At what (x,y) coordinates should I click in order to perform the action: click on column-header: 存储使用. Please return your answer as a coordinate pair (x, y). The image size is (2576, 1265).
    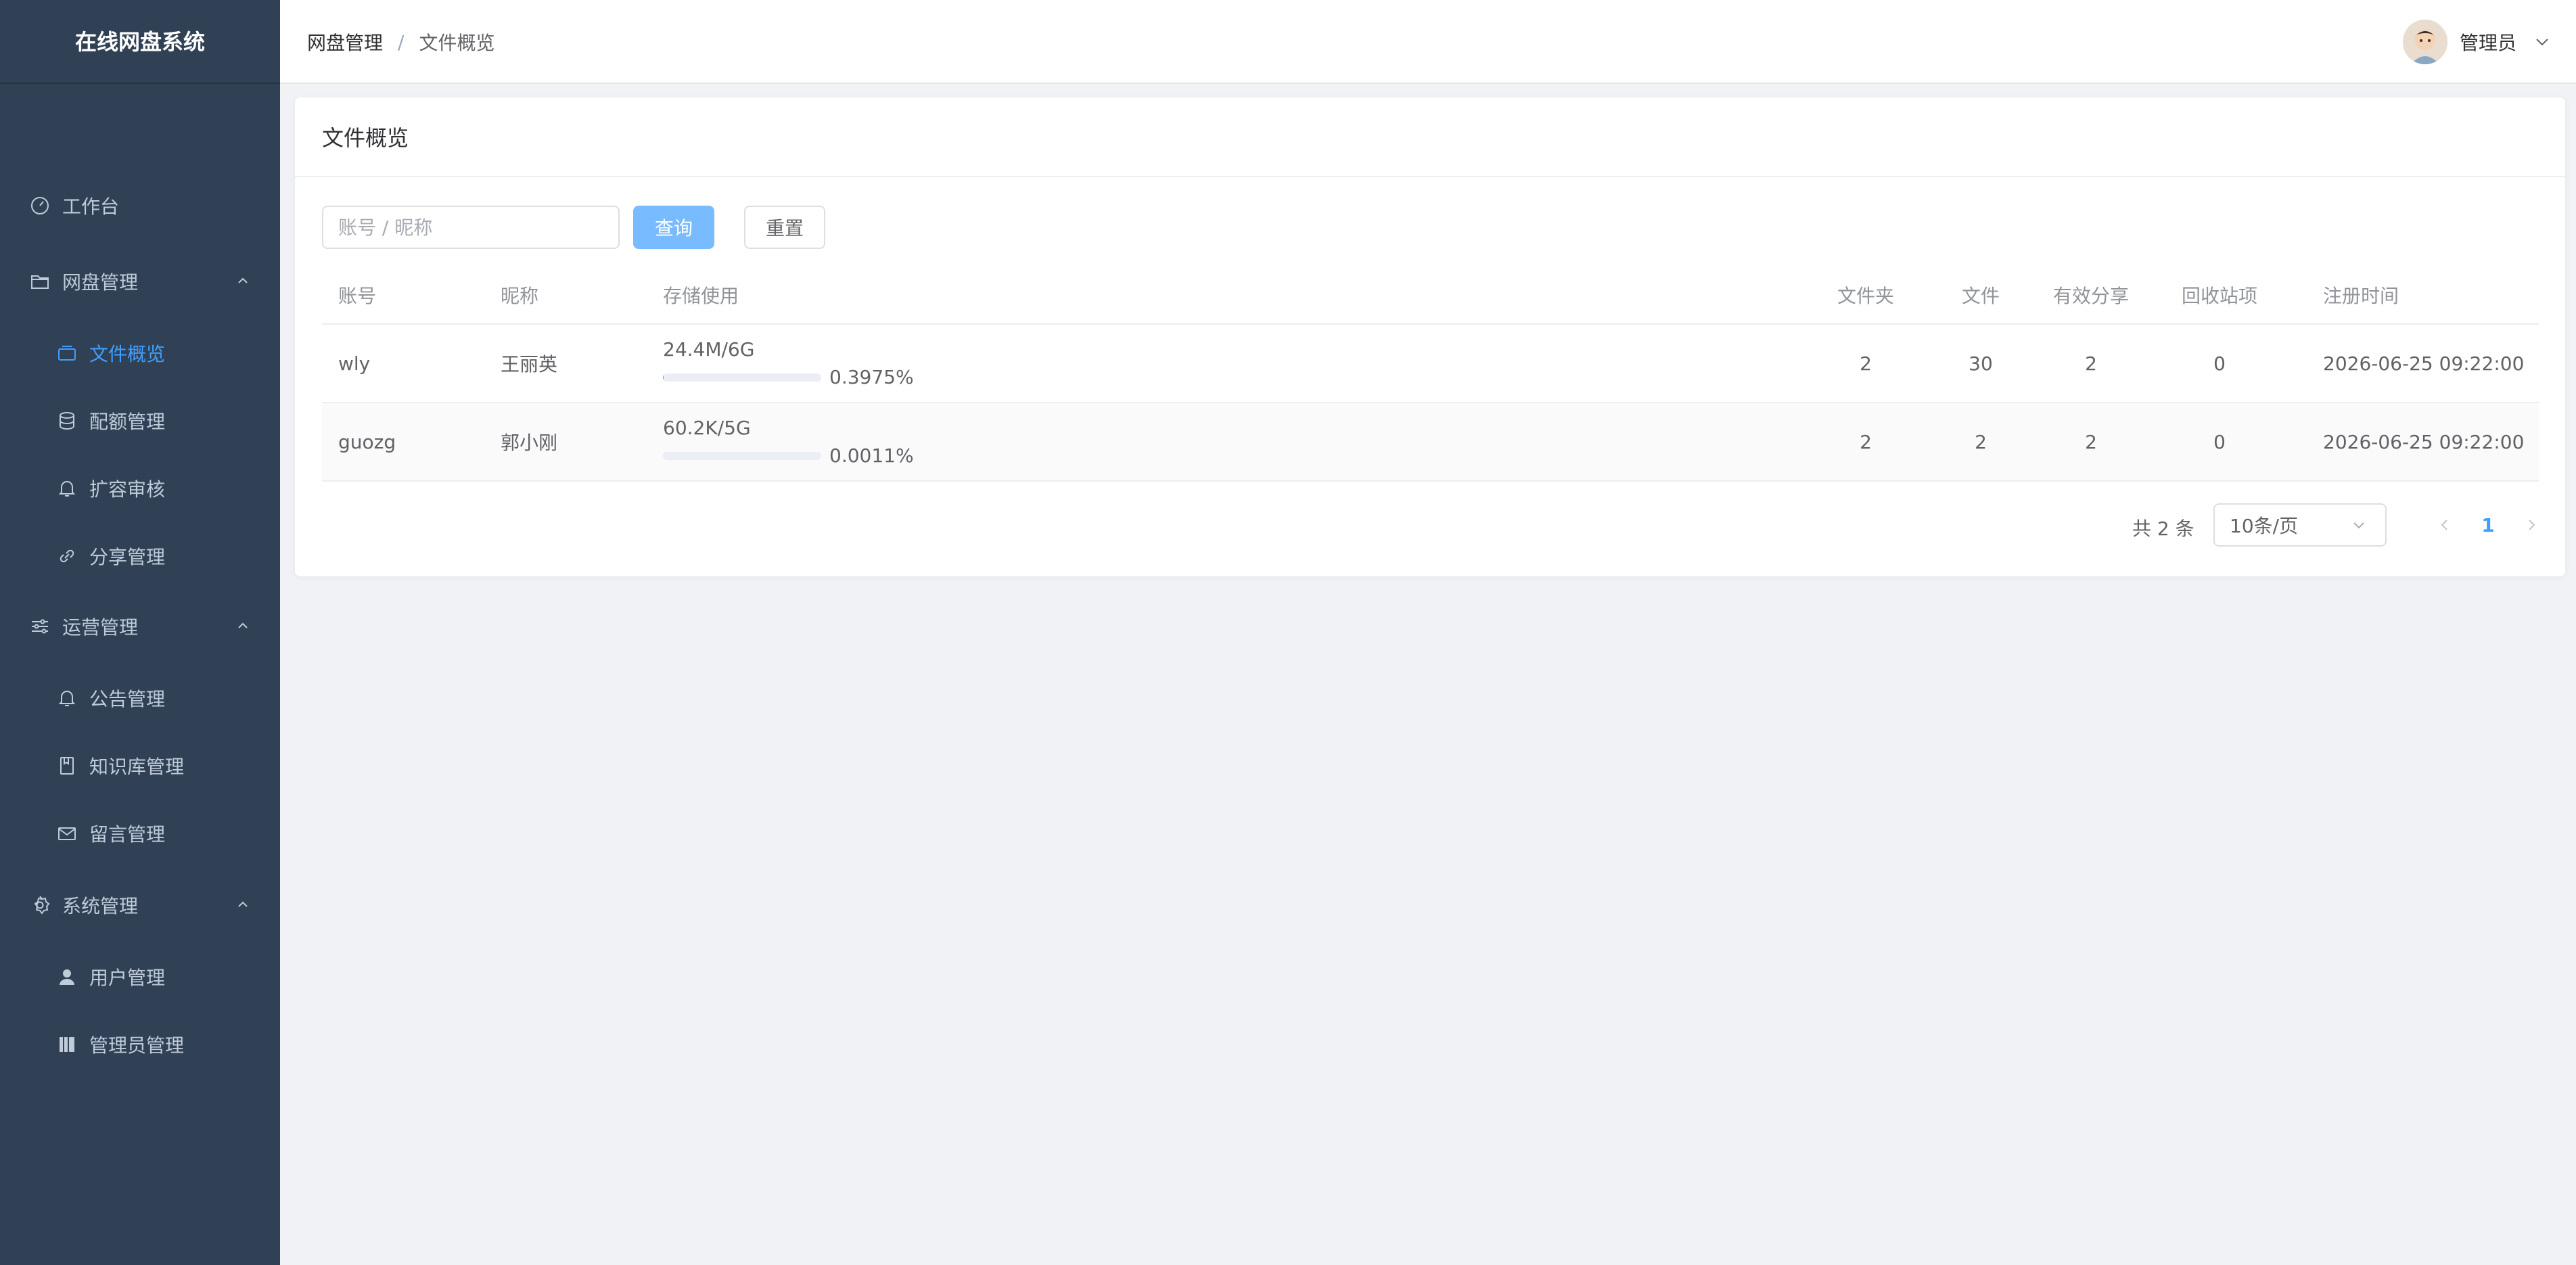
    Looking at the image, I should click on (701, 296).